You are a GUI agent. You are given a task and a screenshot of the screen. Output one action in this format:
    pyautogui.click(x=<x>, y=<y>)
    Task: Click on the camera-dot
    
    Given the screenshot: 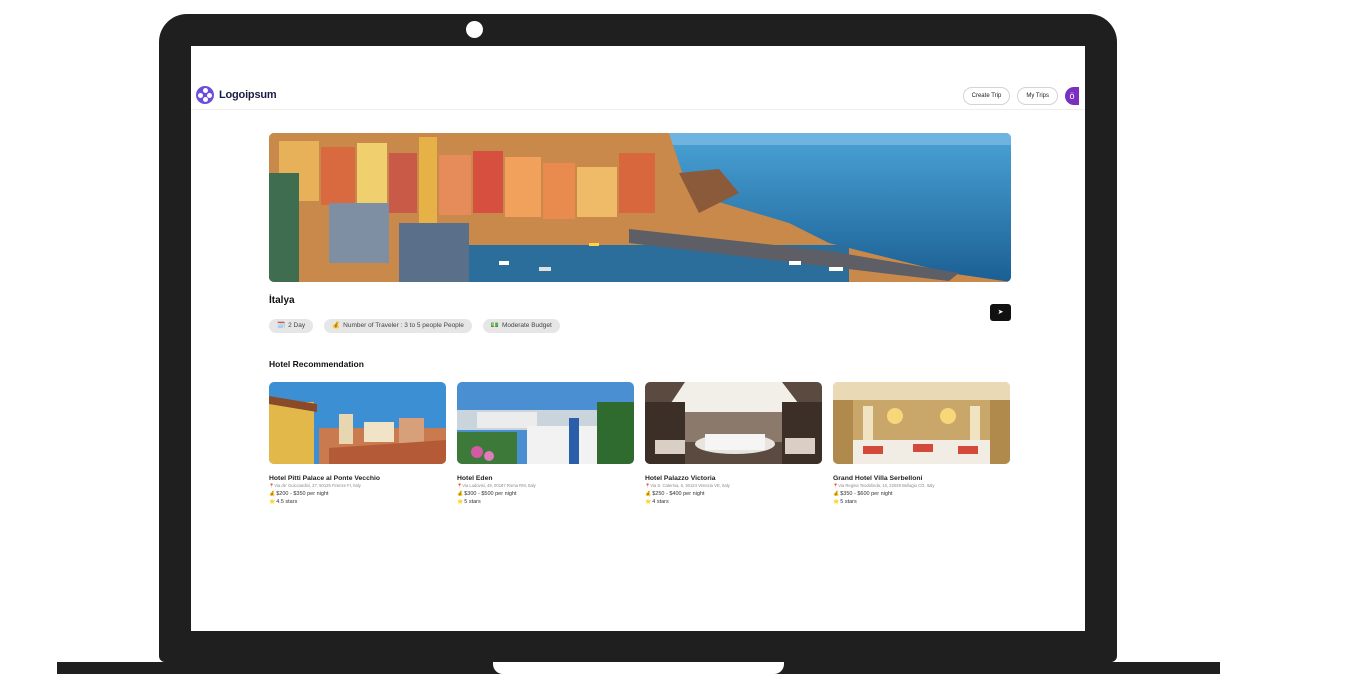 What is the action you would take?
    pyautogui.click(x=474, y=29)
    